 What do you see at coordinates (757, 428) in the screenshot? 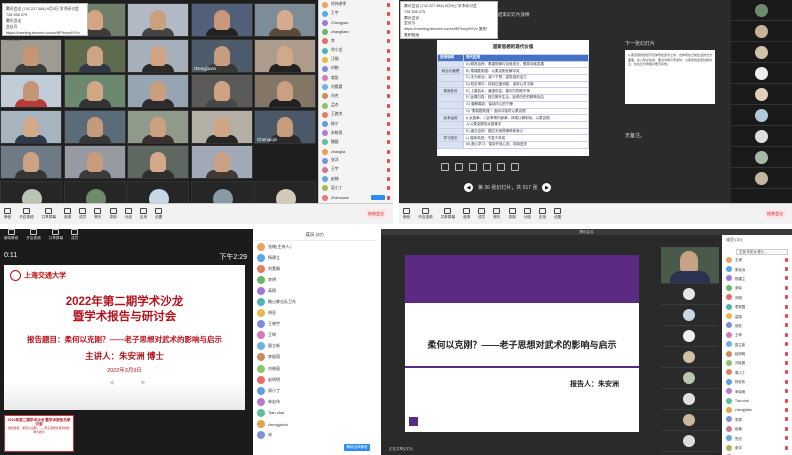
I see `member-row: 赵楠` at bounding box center [757, 428].